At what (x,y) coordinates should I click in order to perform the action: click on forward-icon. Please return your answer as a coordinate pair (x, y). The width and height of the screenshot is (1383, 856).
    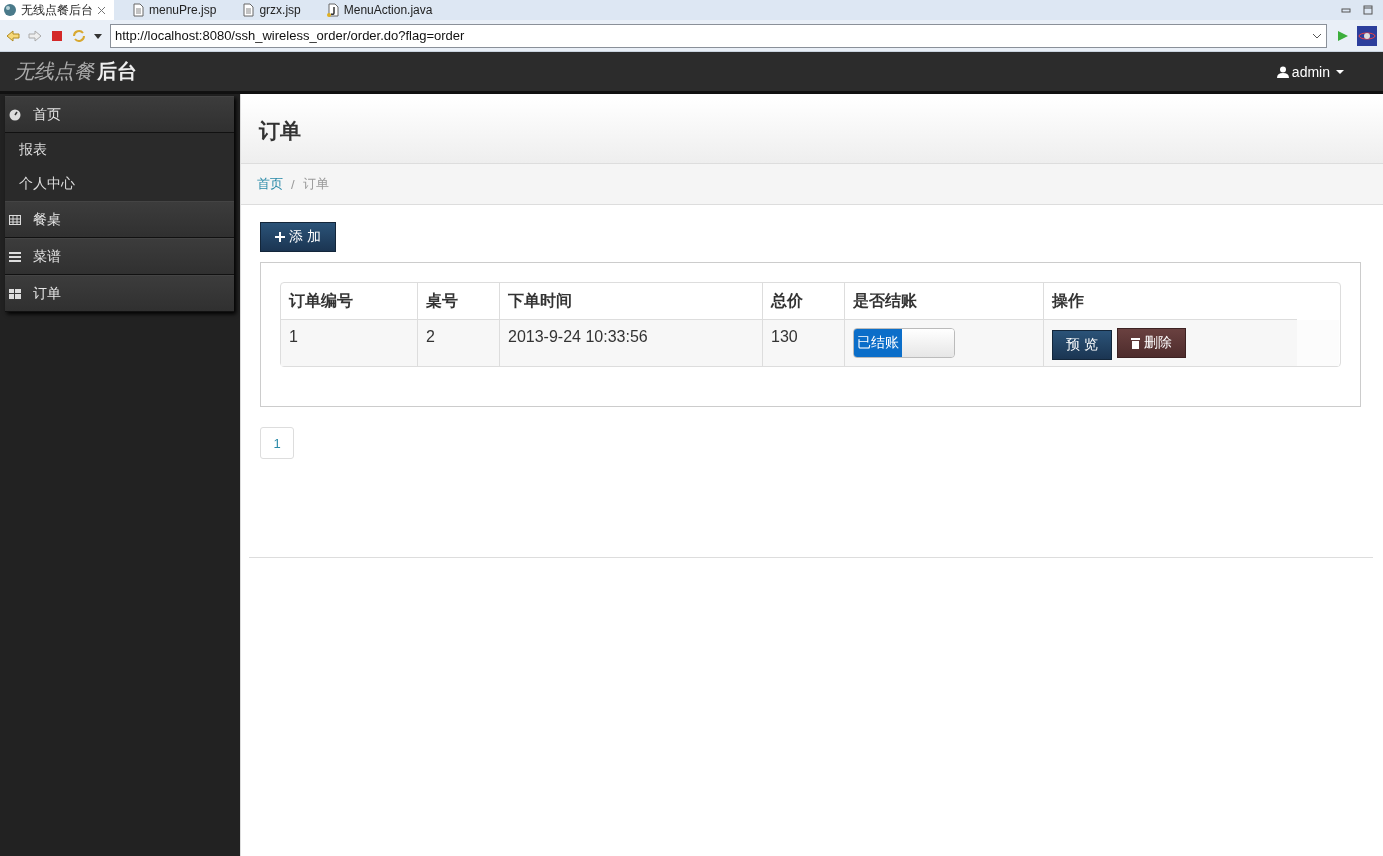
    Looking at the image, I should click on (35, 35).